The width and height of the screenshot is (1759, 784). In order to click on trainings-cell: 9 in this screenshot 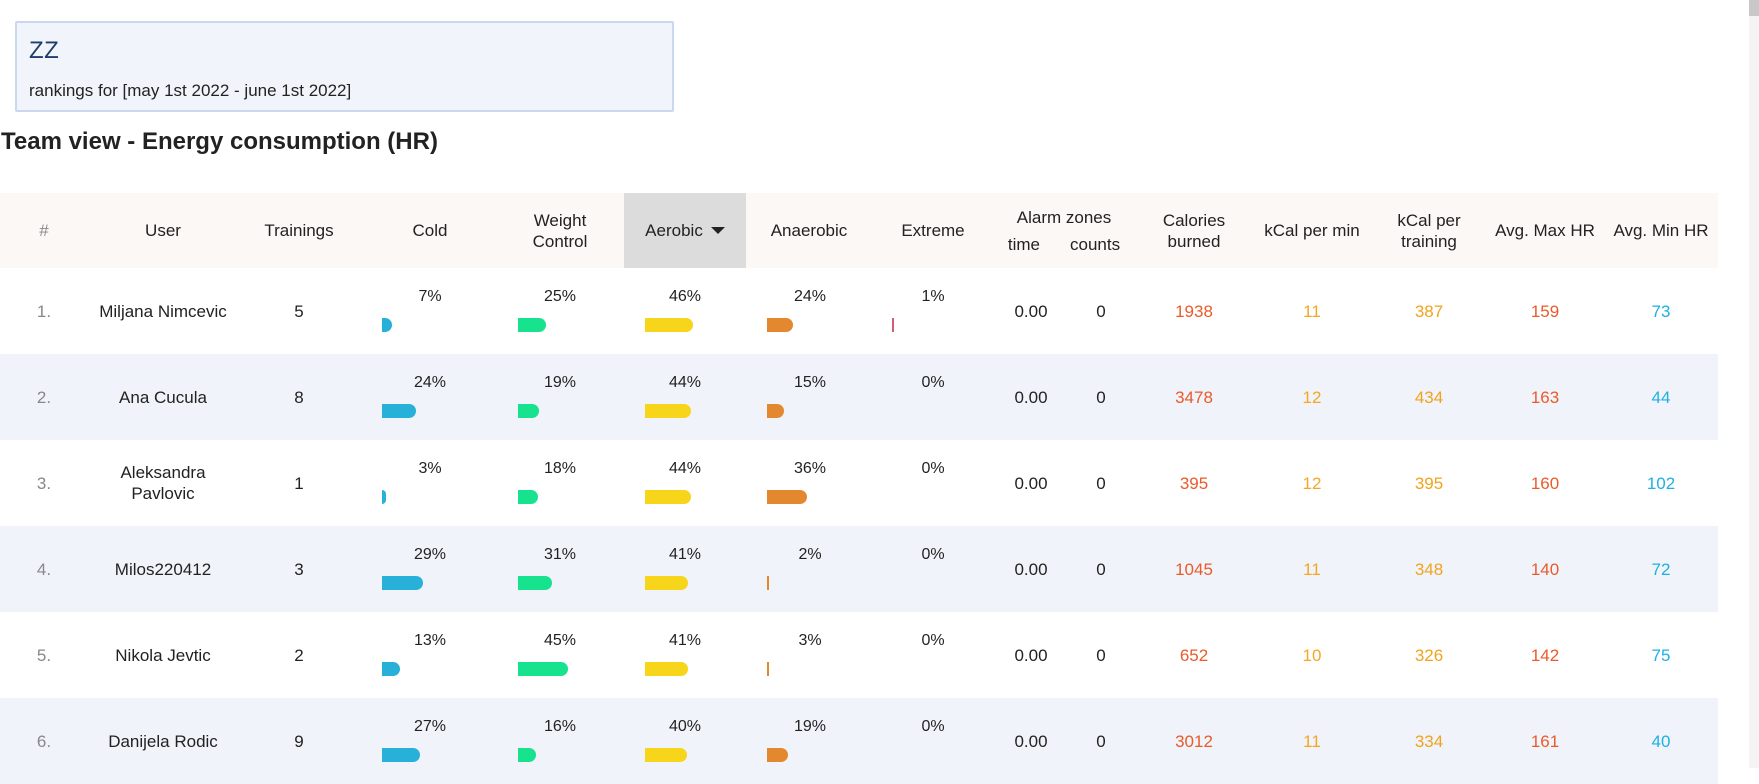, I will do `click(299, 741)`.